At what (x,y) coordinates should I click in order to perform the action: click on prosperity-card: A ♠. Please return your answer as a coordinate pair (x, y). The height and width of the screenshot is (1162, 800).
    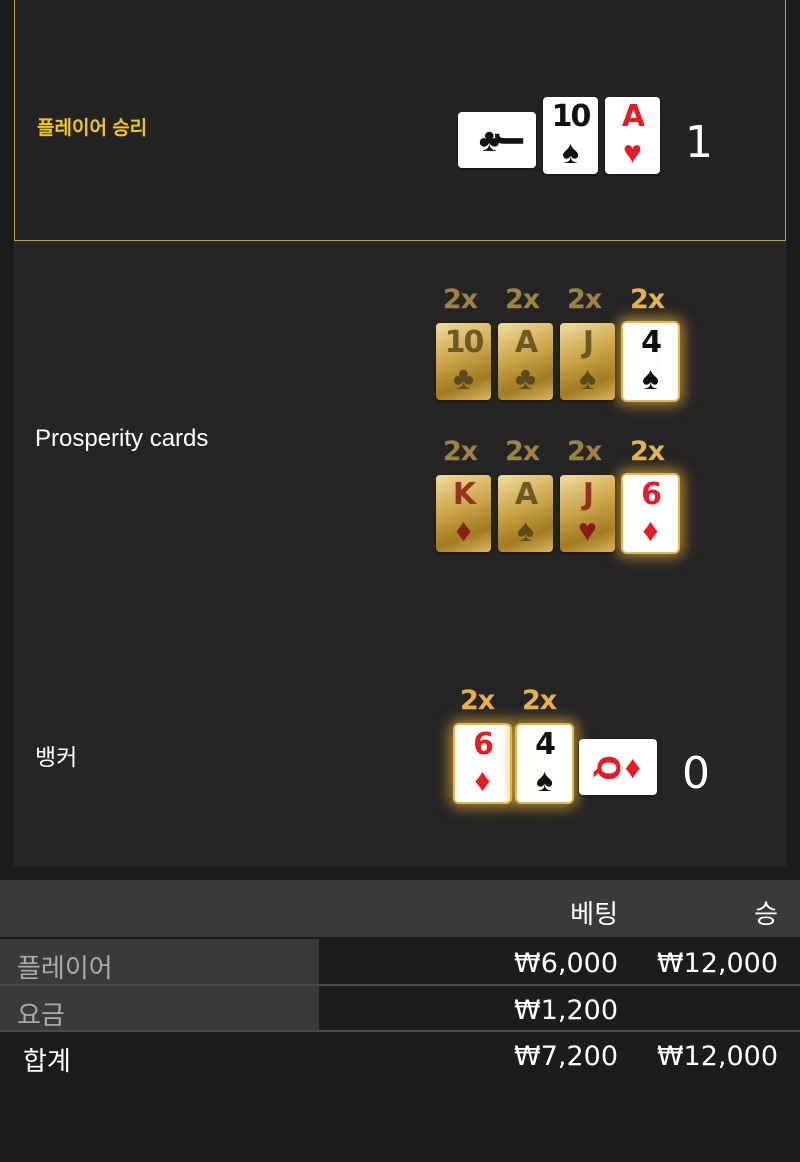
    Looking at the image, I should click on (525, 513).